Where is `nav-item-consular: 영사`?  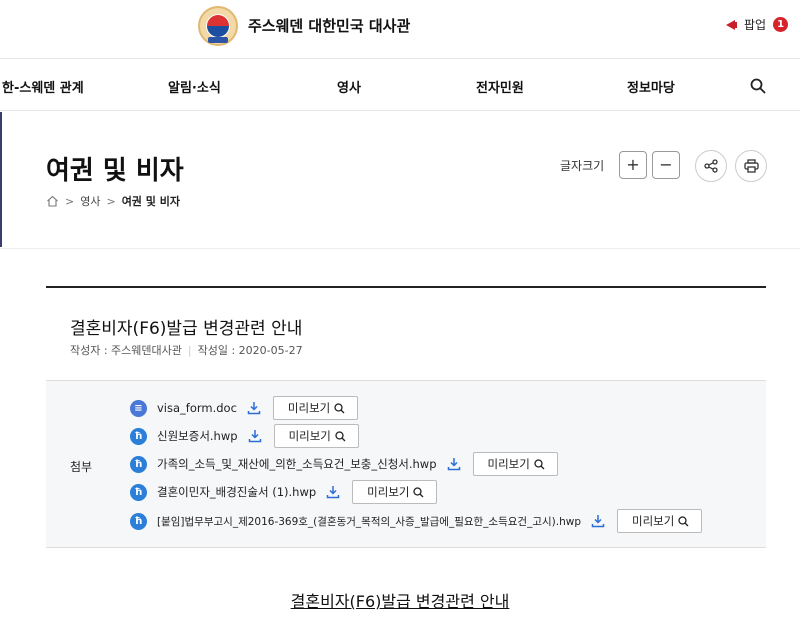 nav-item-consular: 영사 is located at coordinates (349, 86).